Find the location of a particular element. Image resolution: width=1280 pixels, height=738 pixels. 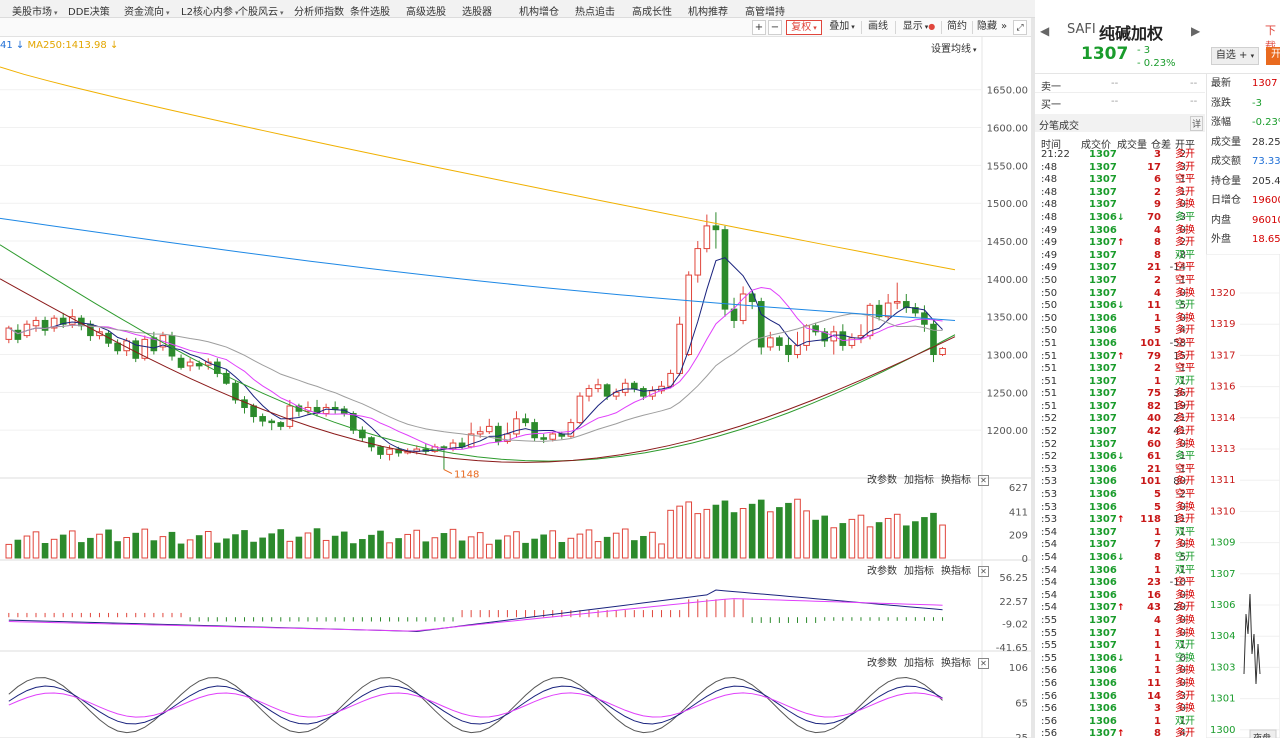

diejia-button: 叠加 ▾ is located at coordinates (842, 27).